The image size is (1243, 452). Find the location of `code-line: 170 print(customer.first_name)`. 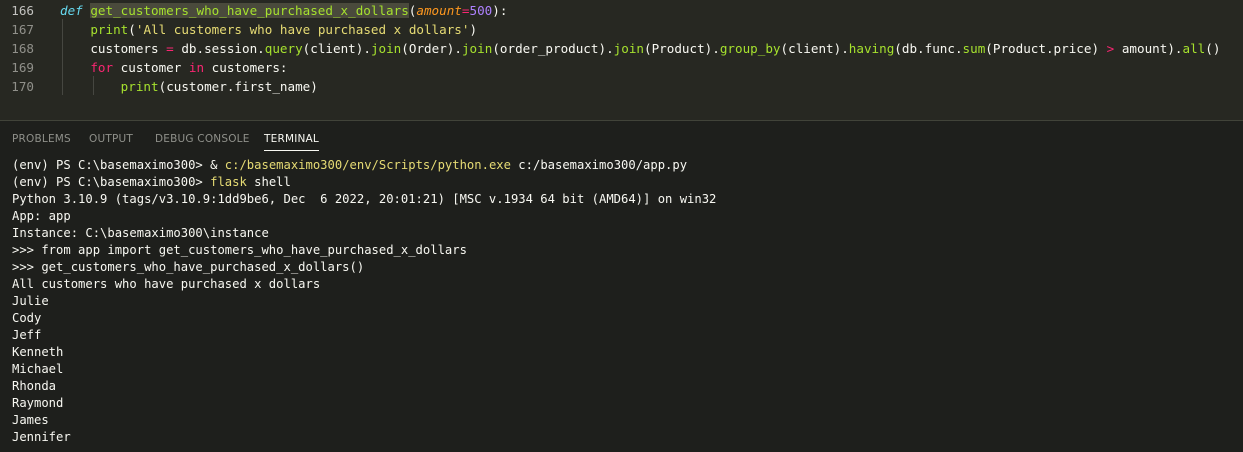

code-line: 170 print(customer.first_name) is located at coordinates (621, 86).